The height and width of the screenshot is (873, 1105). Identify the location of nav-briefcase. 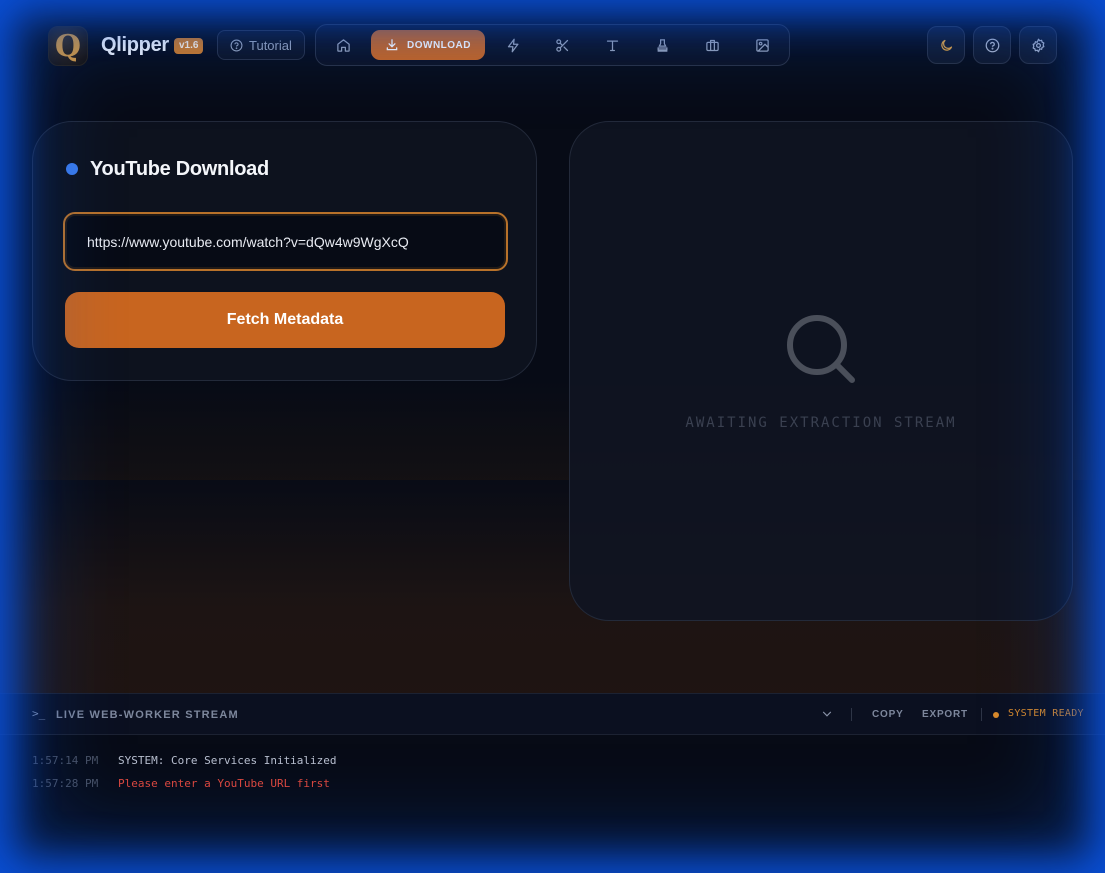
(712, 45).